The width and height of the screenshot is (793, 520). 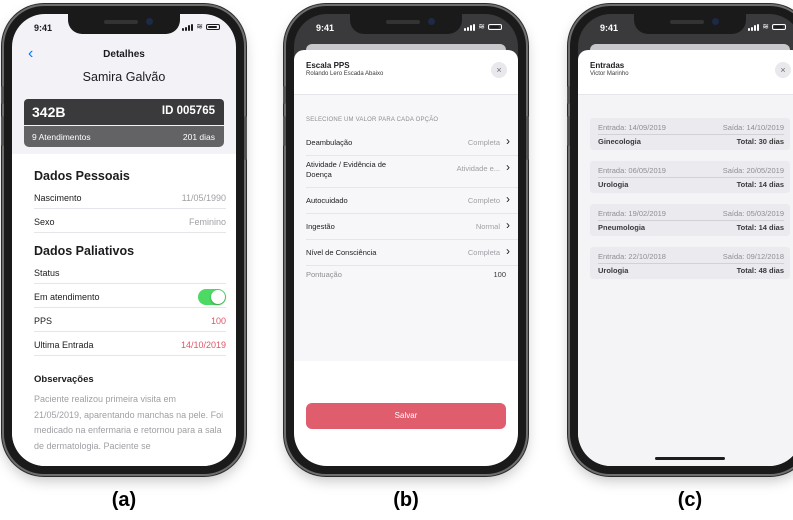 What do you see at coordinates (632, 127) in the screenshot?
I see `entry-date: Entrada: 14/09/2019` at bounding box center [632, 127].